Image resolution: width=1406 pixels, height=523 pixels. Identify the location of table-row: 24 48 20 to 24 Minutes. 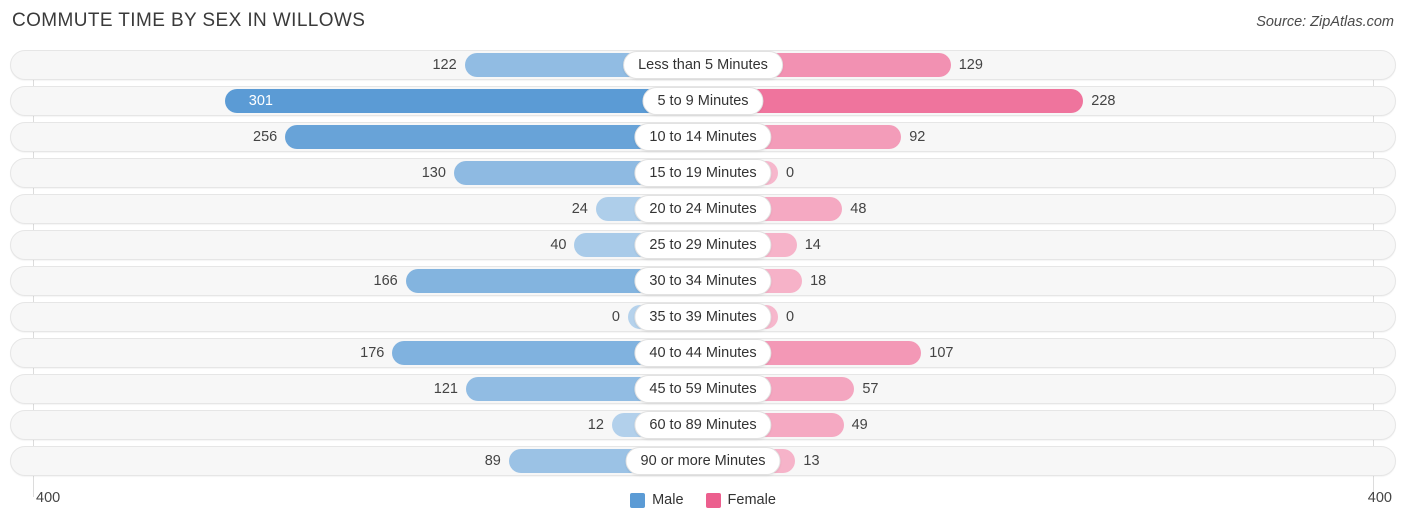
(703, 209).